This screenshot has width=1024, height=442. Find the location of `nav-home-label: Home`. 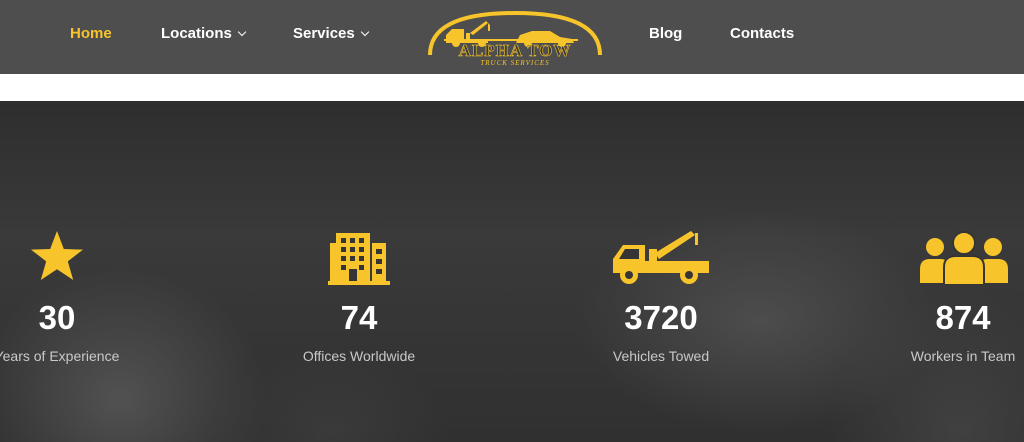

nav-home-label: Home is located at coordinates (91, 33).